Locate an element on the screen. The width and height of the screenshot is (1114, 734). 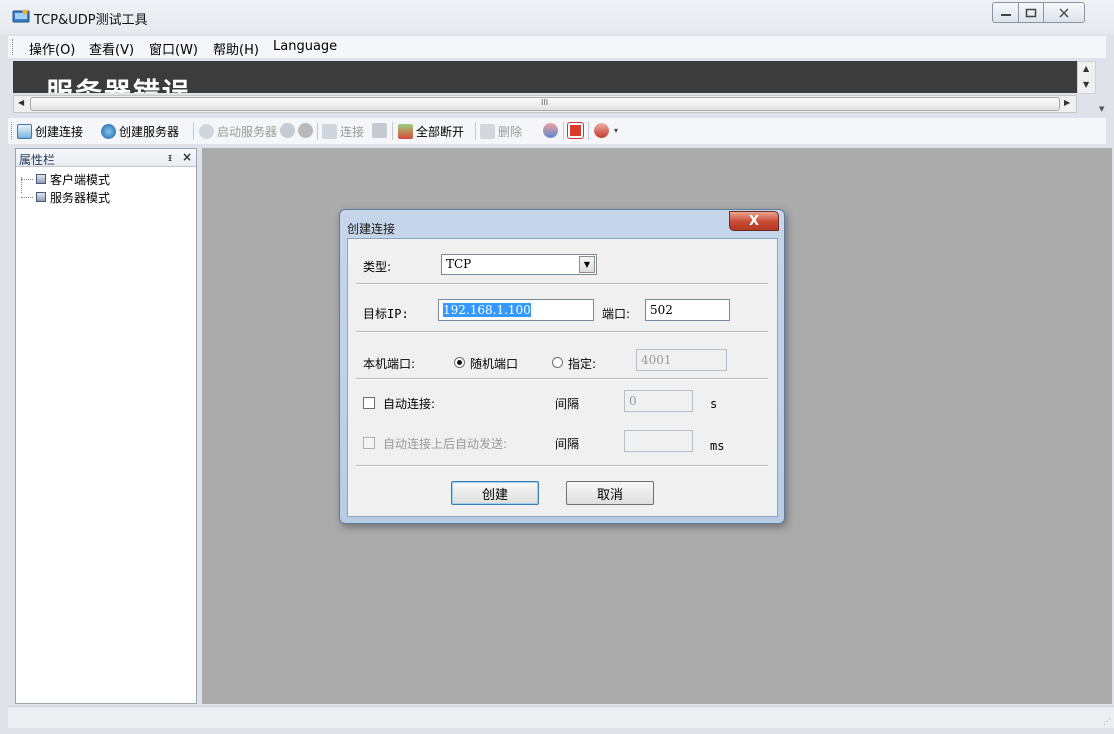
menu-grip is located at coordinates (13, 47).